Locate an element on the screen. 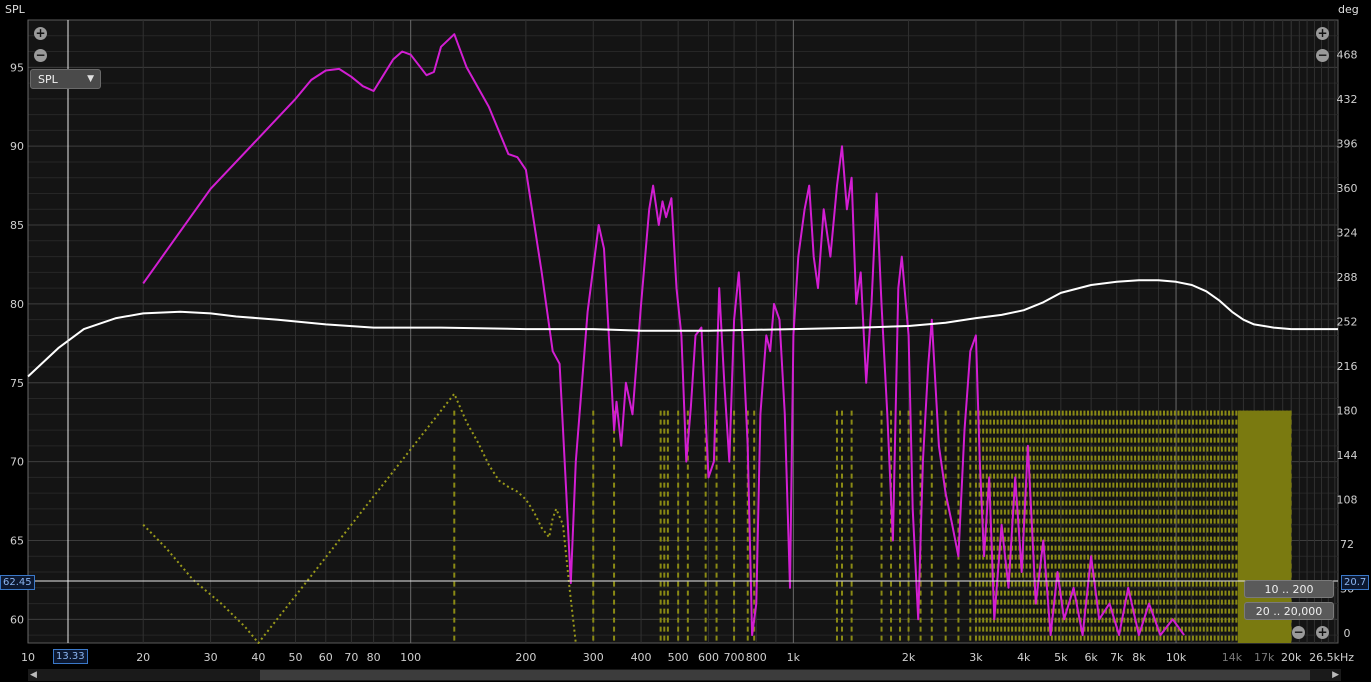 This screenshot has height=682, width=1371. x-tick-label: 10k is located at coordinates (1176, 657).